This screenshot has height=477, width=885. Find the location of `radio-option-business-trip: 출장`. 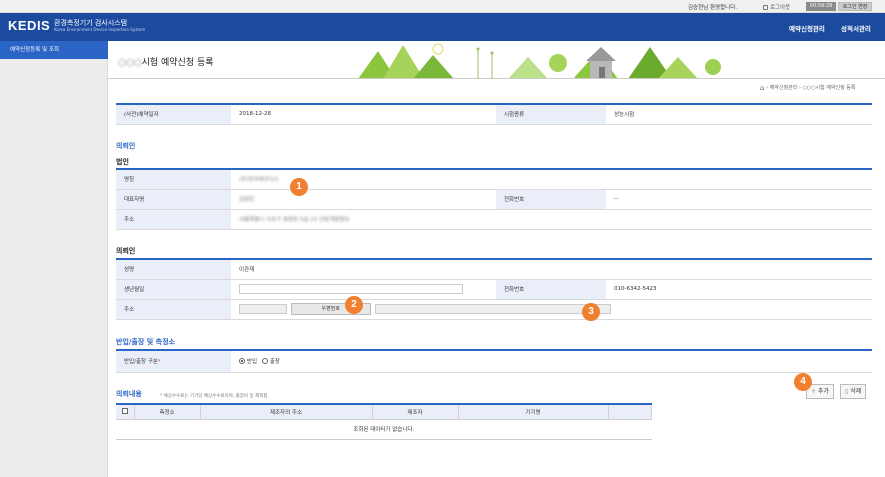

radio-option-business-trip: 출장 is located at coordinates (270, 361).